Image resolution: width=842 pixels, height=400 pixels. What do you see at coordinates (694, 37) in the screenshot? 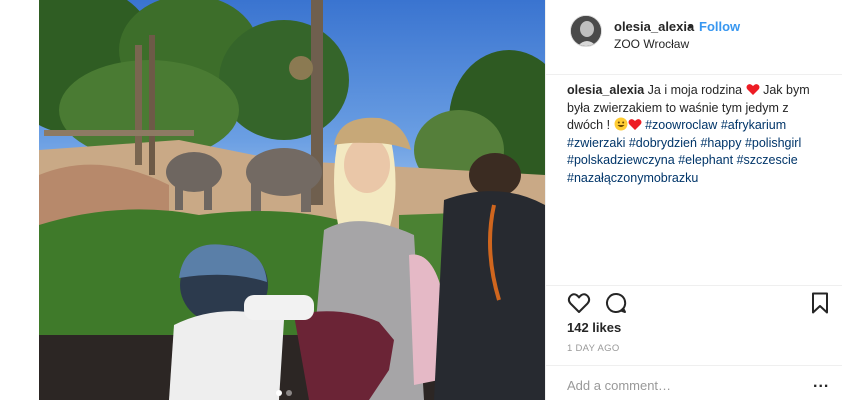
I see `post-header: olesia_alexia • Follow ZOO Wrocław` at bounding box center [694, 37].